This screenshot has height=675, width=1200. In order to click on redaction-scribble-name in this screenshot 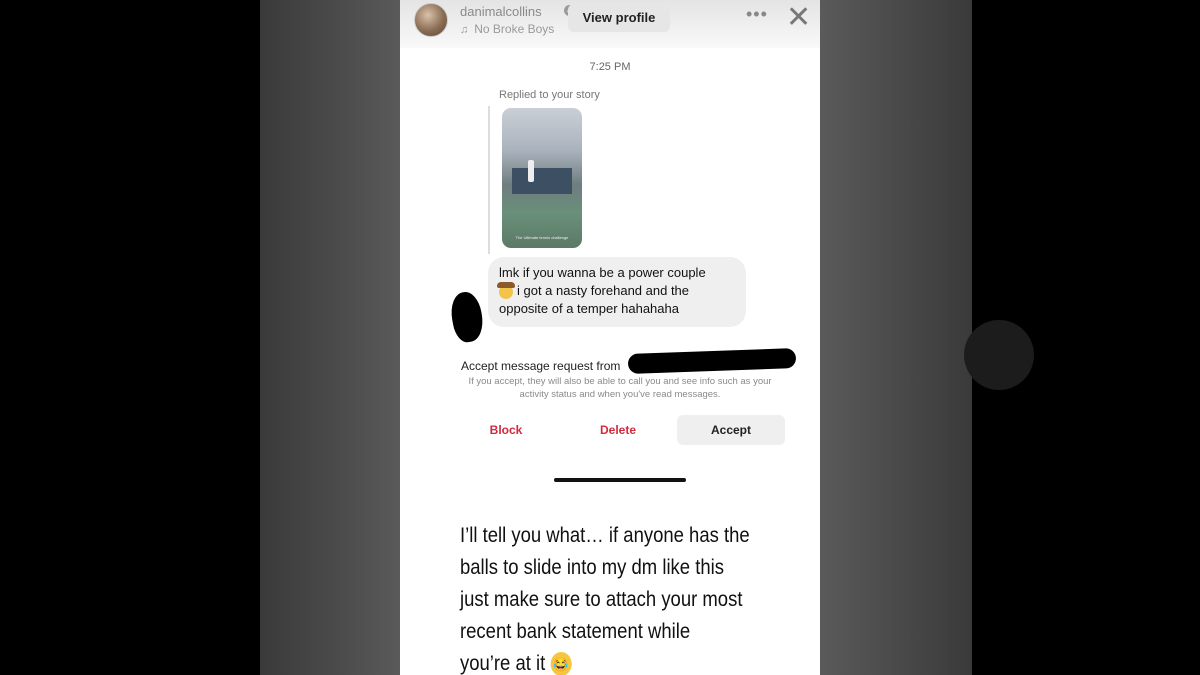, I will do `click(712, 361)`.